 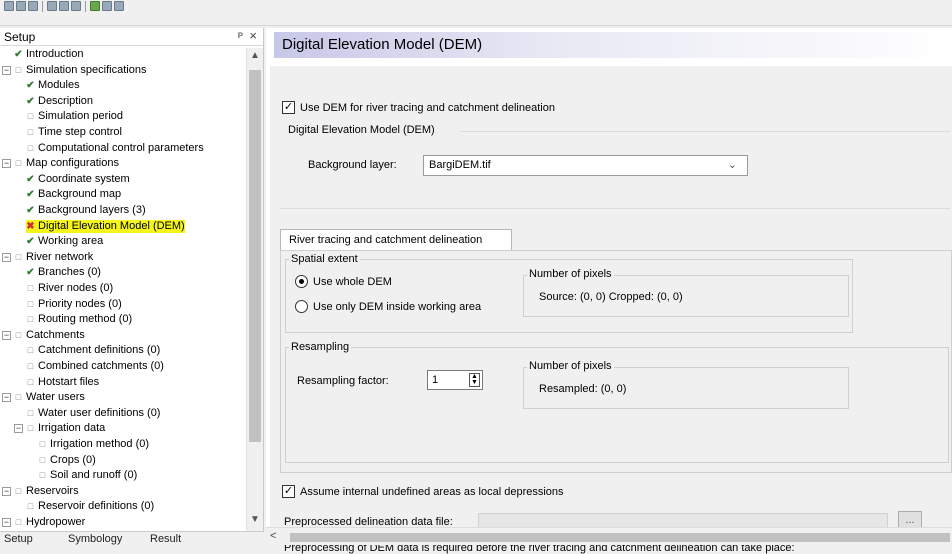 What do you see at coordinates (732, 165) in the screenshot?
I see `chevron-down-icon: ⌄` at bounding box center [732, 165].